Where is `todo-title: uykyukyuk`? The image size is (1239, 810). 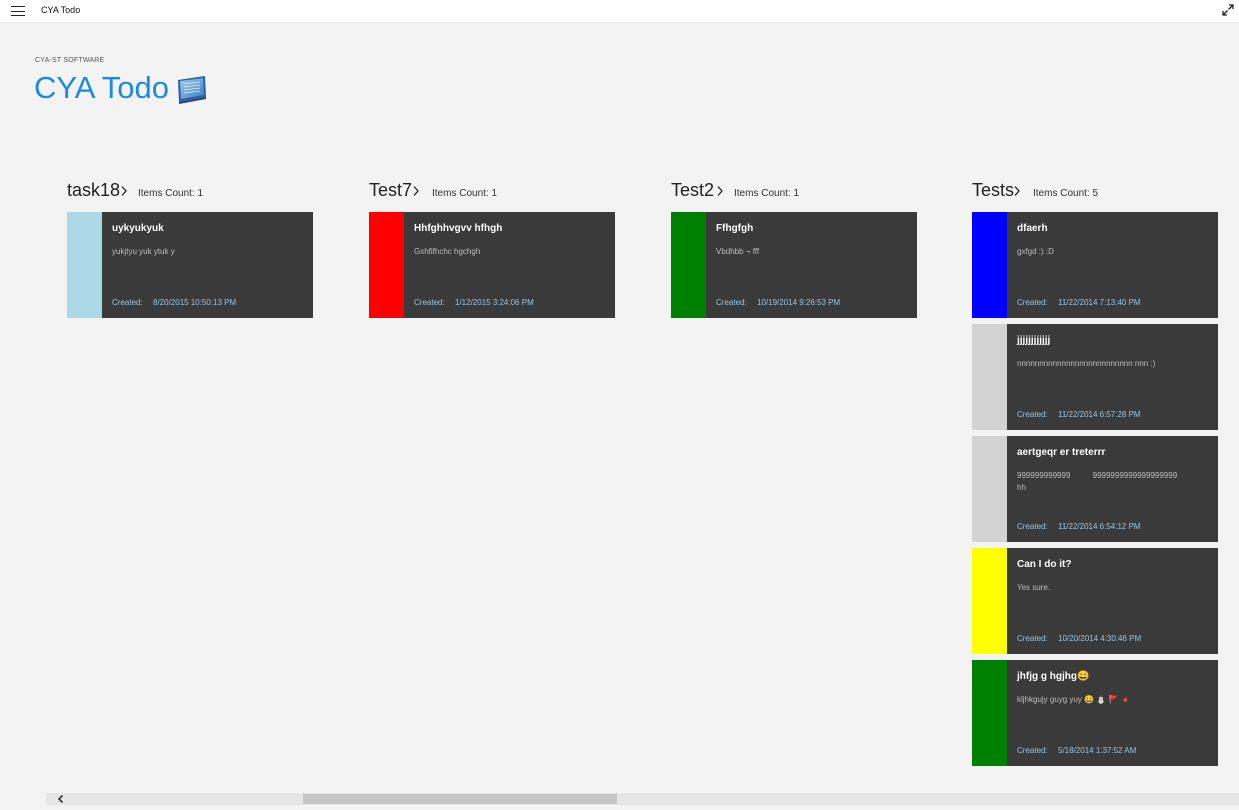
todo-title: uykyukyuk is located at coordinates (138, 228).